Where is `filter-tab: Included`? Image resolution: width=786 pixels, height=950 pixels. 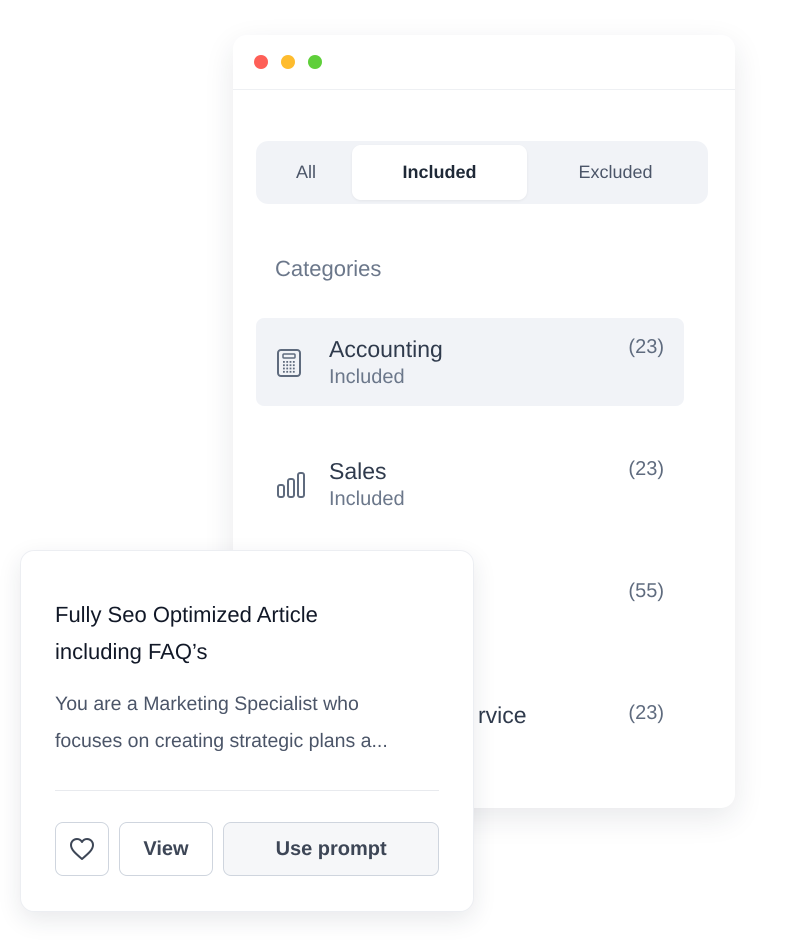
filter-tab: Included is located at coordinates (439, 172).